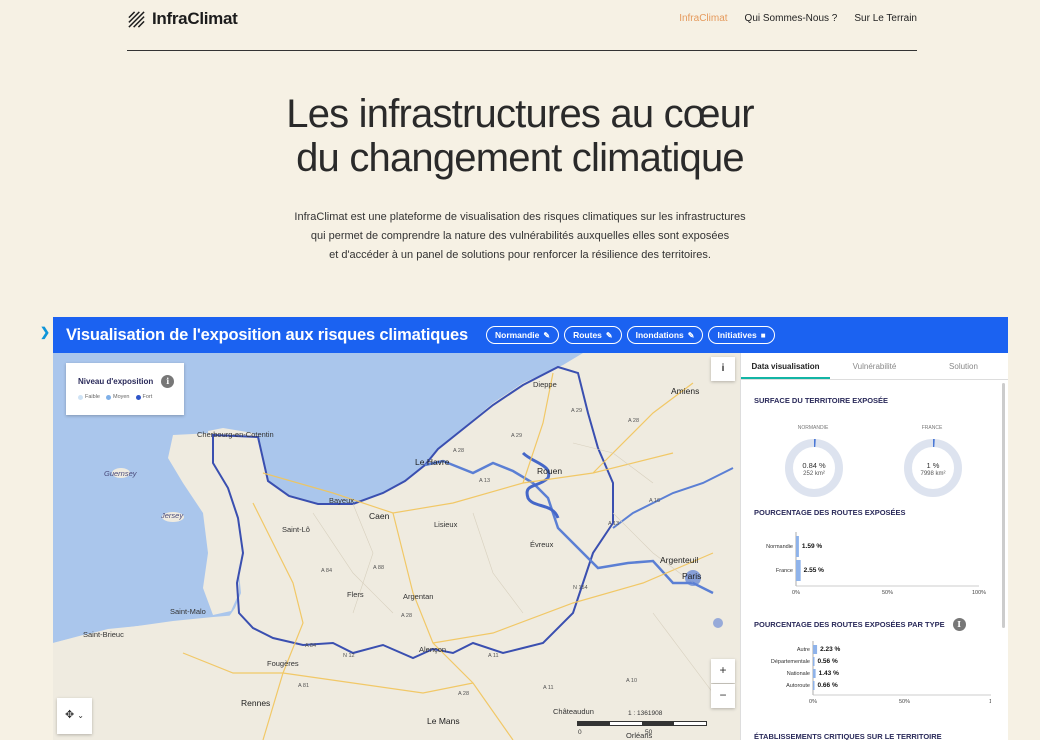 Image resolution: width=1040 pixels, height=740 pixels. I want to click on x-tick-label: 100%, so click(979, 593).